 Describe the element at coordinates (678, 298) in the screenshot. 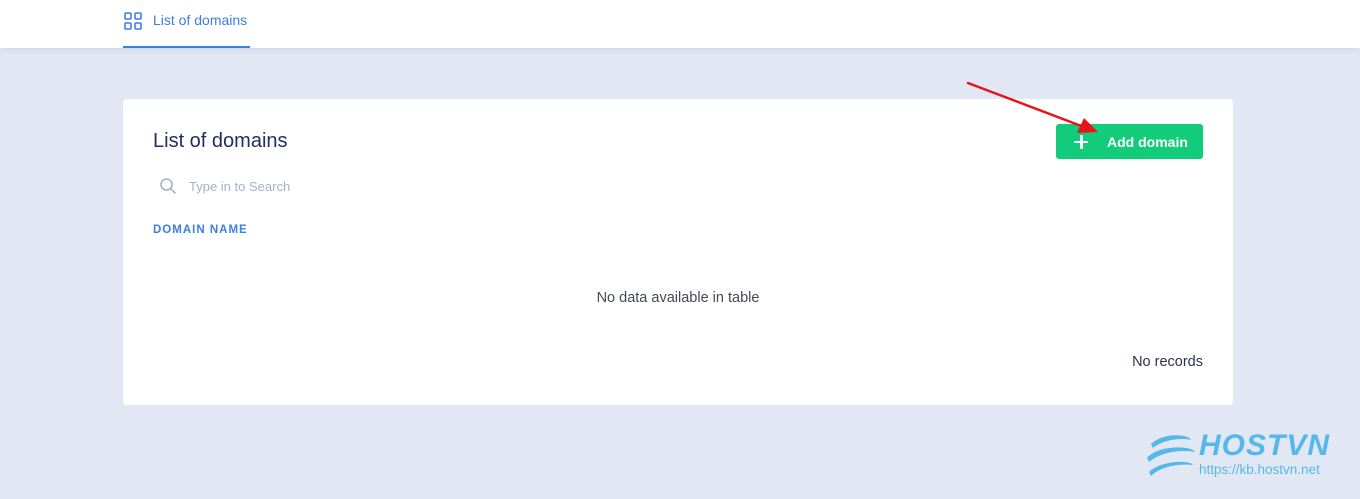

I see `table-empty-message: No data available in table` at that location.